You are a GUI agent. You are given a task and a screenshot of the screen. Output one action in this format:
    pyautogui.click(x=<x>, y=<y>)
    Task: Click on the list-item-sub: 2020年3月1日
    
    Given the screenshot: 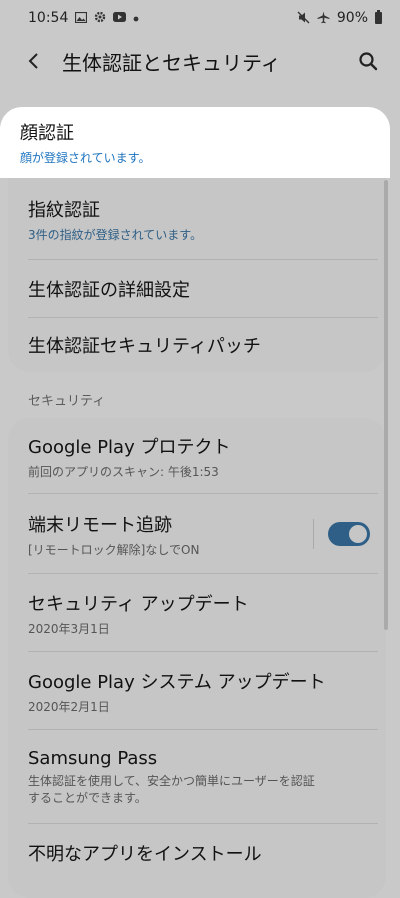 What is the action you would take?
    pyautogui.click(x=69, y=628)
    